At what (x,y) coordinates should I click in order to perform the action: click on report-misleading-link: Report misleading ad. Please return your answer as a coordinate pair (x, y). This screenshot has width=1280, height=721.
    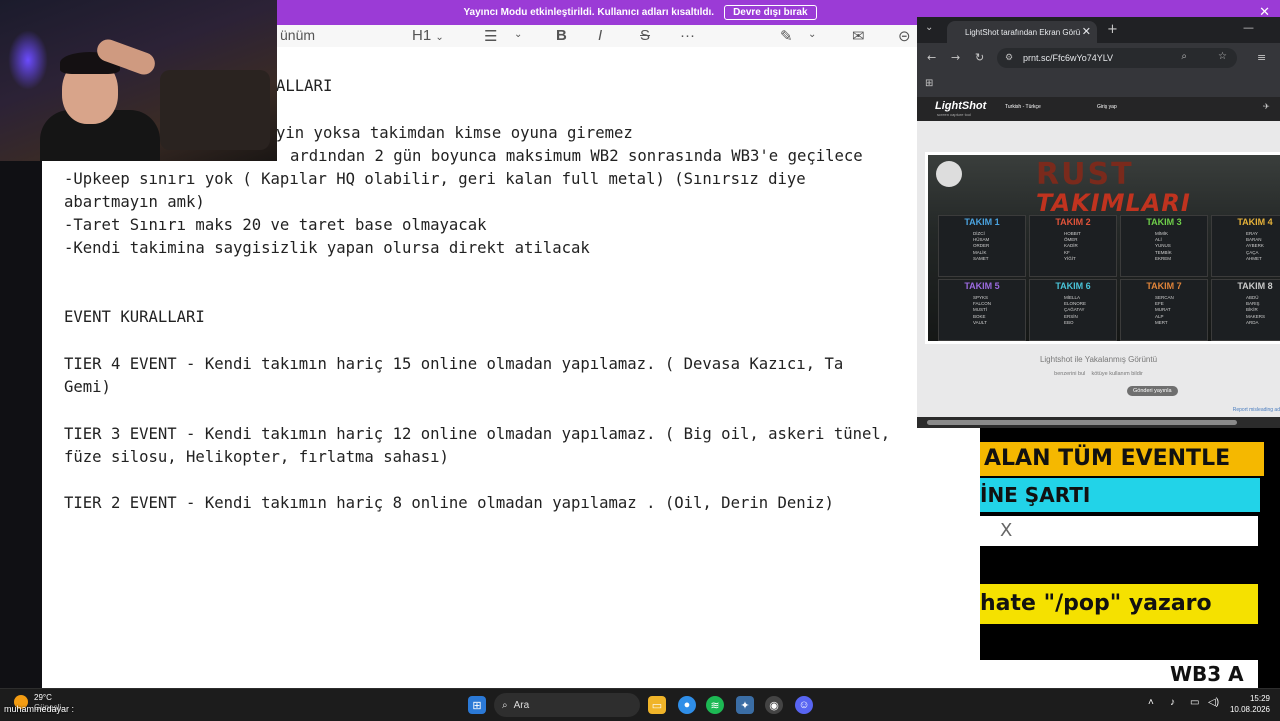
    Looking at the image, I should click on (1256, 410).